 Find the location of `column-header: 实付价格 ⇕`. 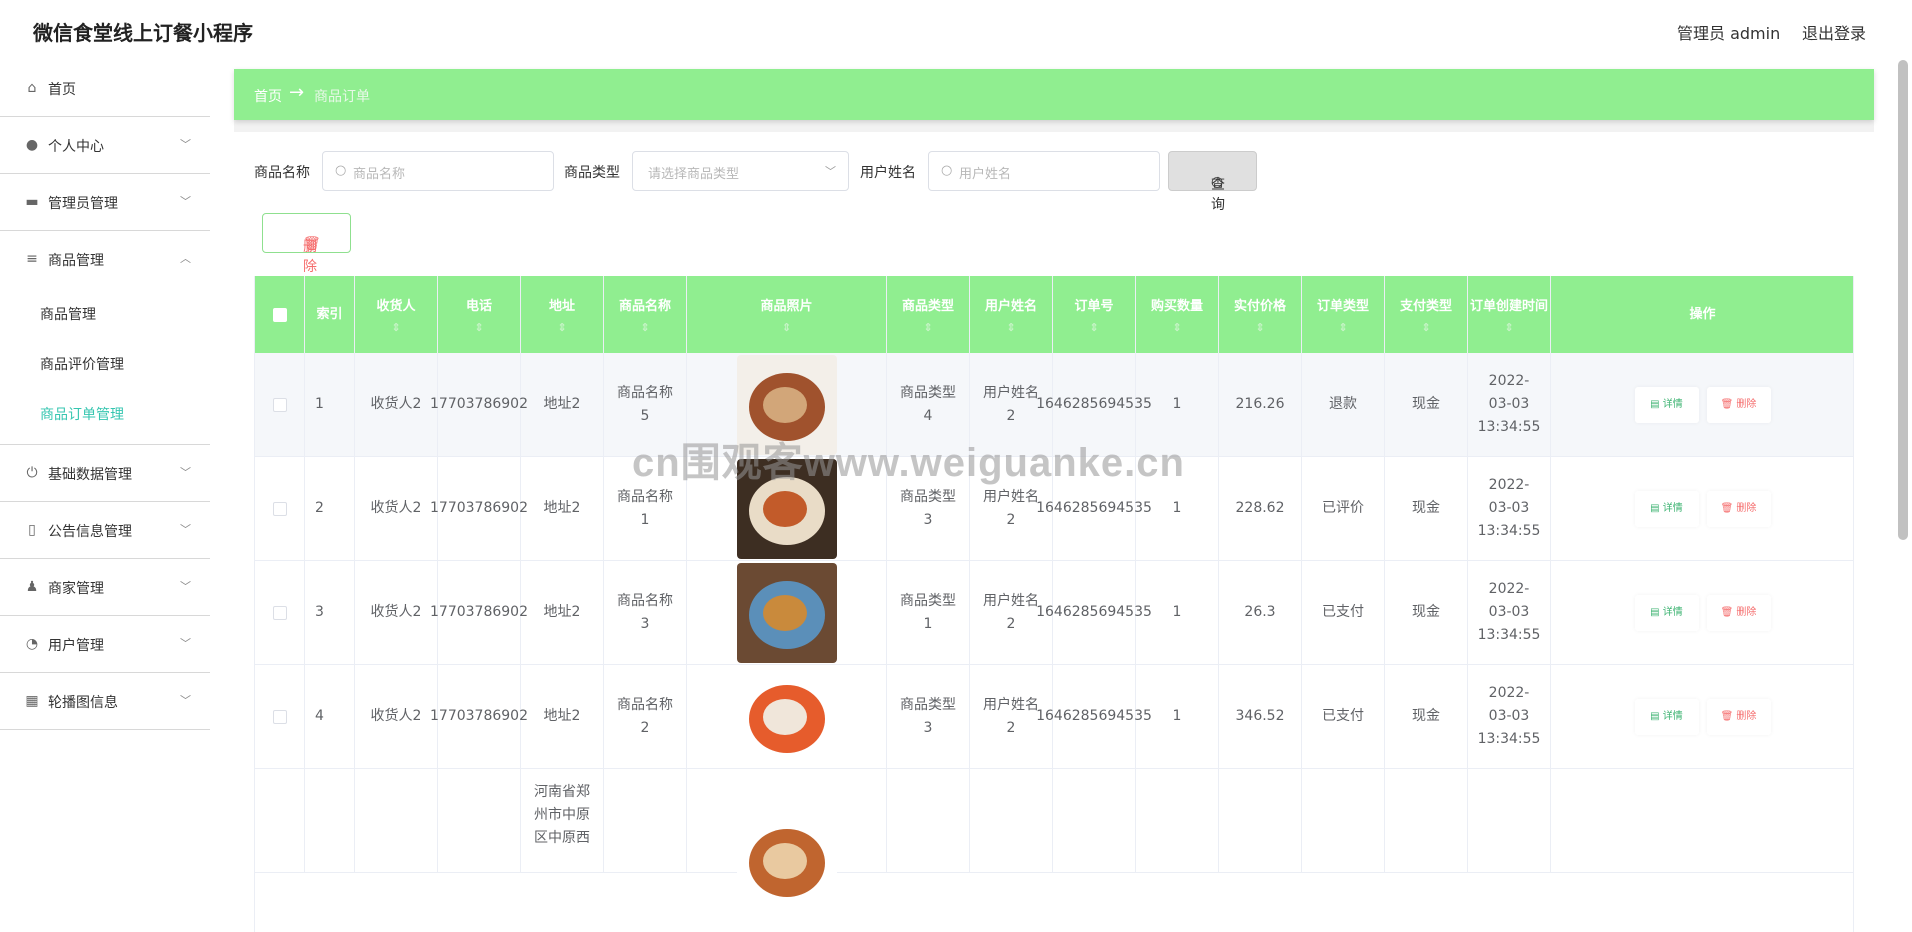

column-header: 实付价格 ⇕ is located at coordinates (1260, 314).